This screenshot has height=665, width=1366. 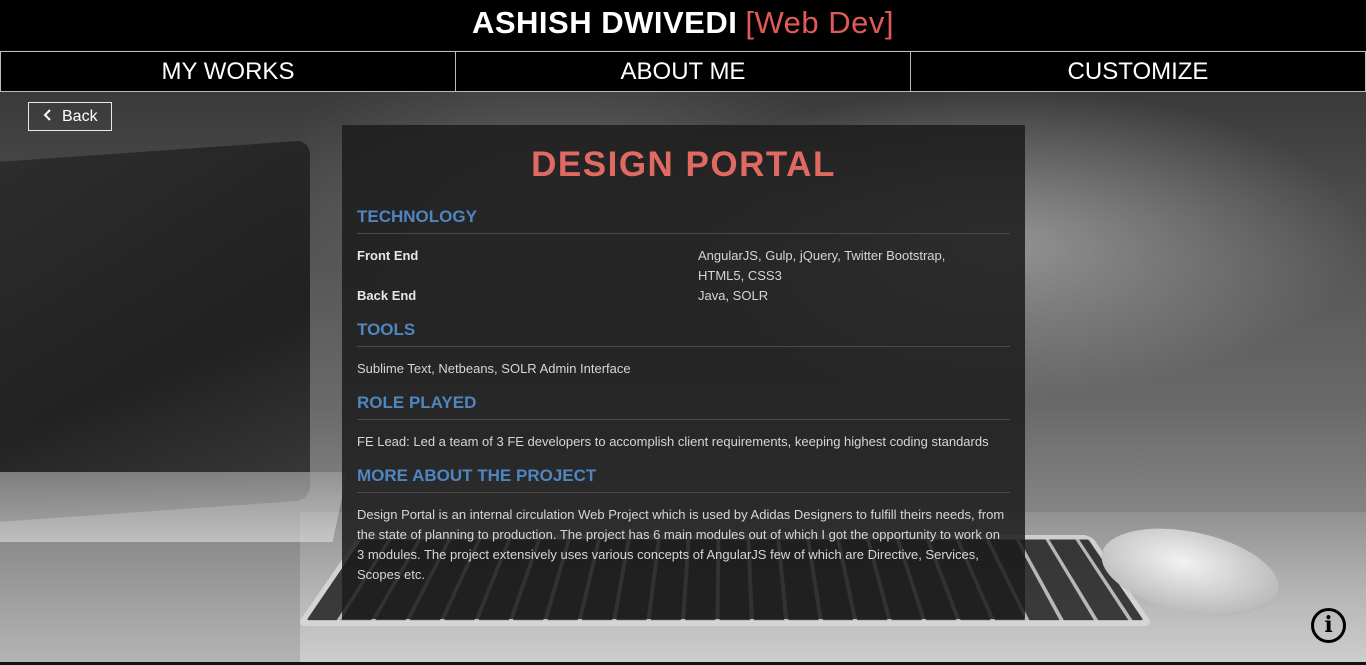 I want to click on site-title: ASHISH DWIVEDI [Web Dev], so click(x=683, y=25).